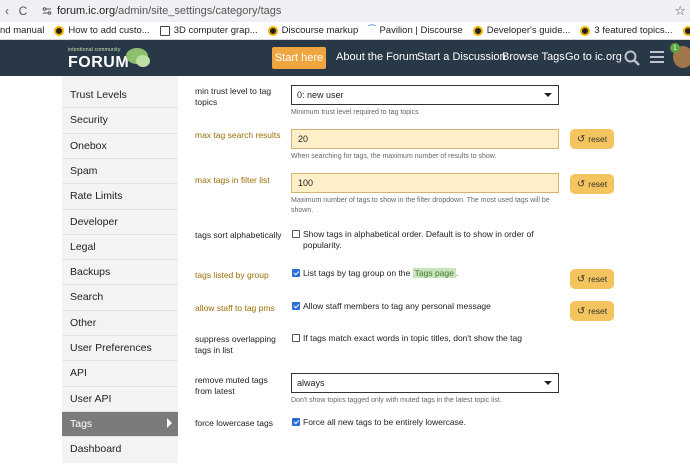 Image resolution: width=690 pixels, height=463 pixels. What do you see at coordinates (96, 448) in the screenshot?
I see `sidebar-item-label: Dashboard` at bounding box center [96, 448].